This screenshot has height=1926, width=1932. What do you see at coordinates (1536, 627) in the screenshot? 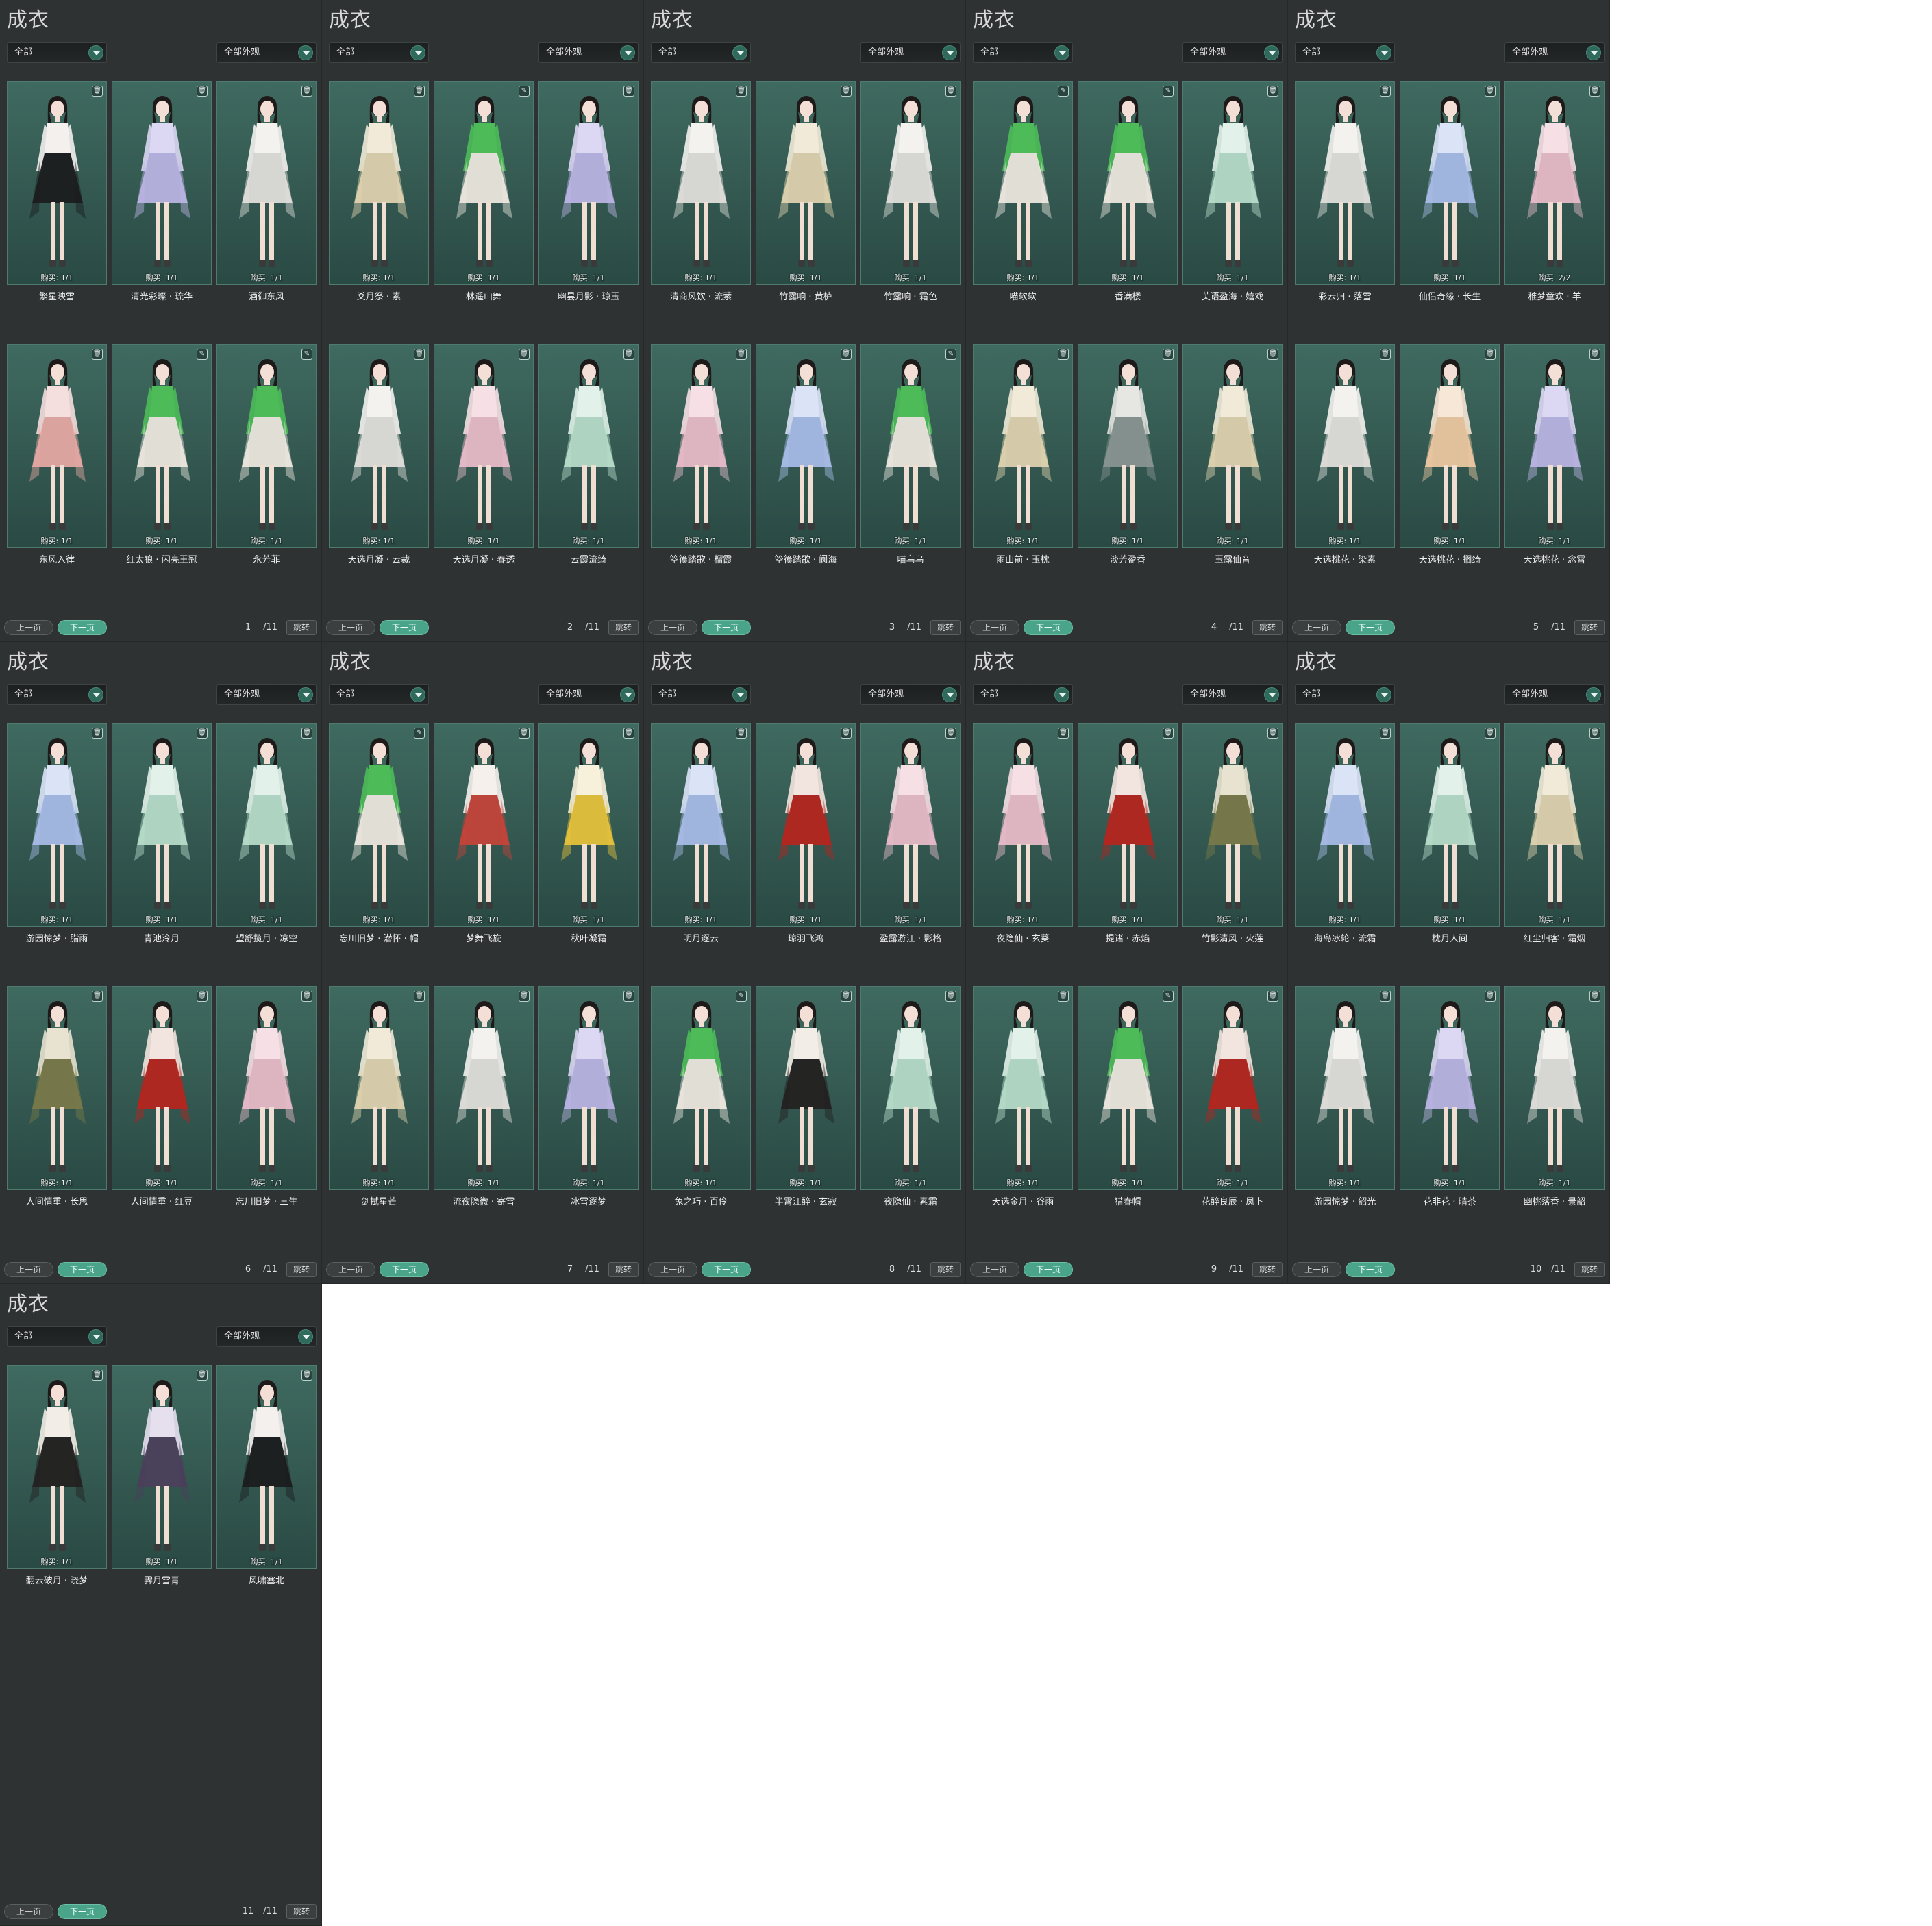
I see `current-page-input: 5` at bounding box center [1536, 627].